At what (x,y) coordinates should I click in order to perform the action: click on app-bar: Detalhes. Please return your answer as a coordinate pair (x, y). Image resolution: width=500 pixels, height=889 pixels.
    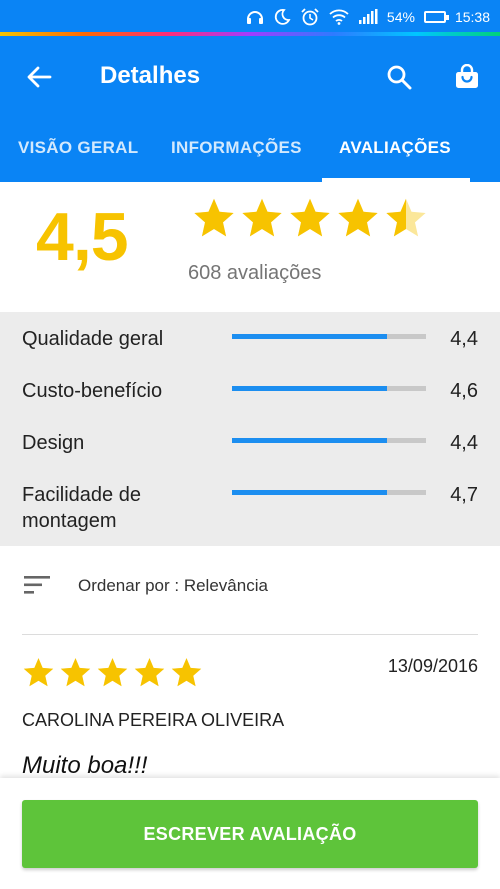
    Looking at the image, I should click on (250, 78).